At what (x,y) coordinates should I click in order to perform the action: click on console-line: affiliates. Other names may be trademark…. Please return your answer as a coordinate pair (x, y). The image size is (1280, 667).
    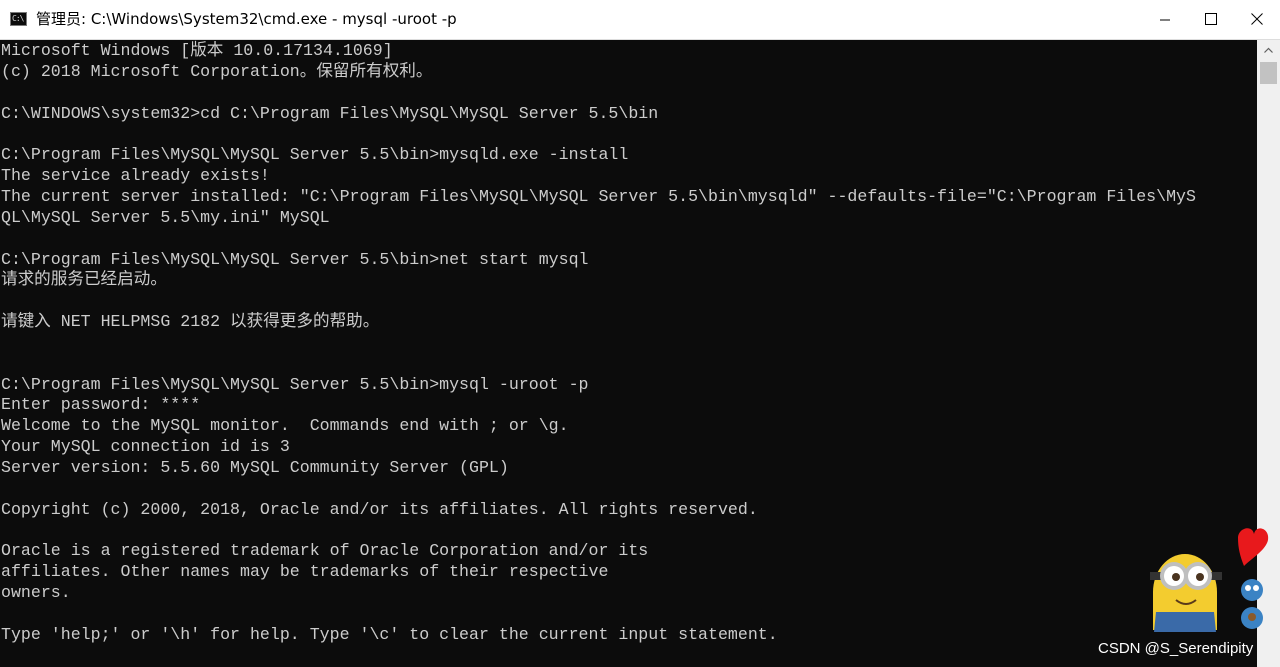
    Looking at the image, I should click on (305, 572).